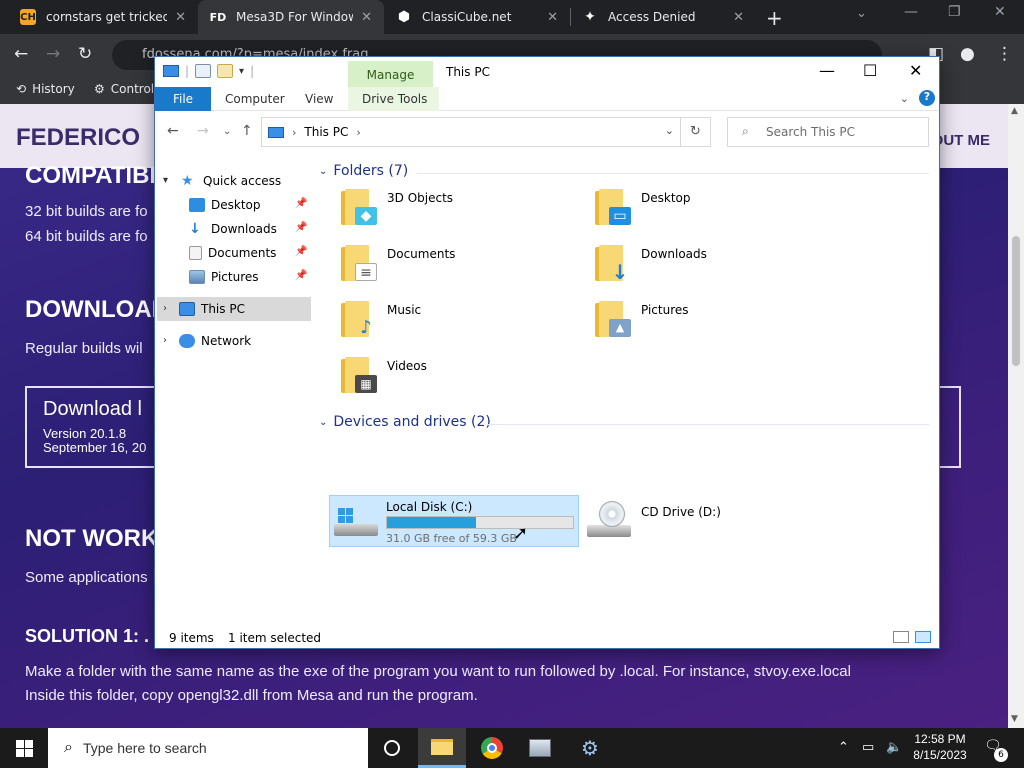  I want to click on tab-classicube: ⬢ ClassiCube.net ✕, so click(477, 17).